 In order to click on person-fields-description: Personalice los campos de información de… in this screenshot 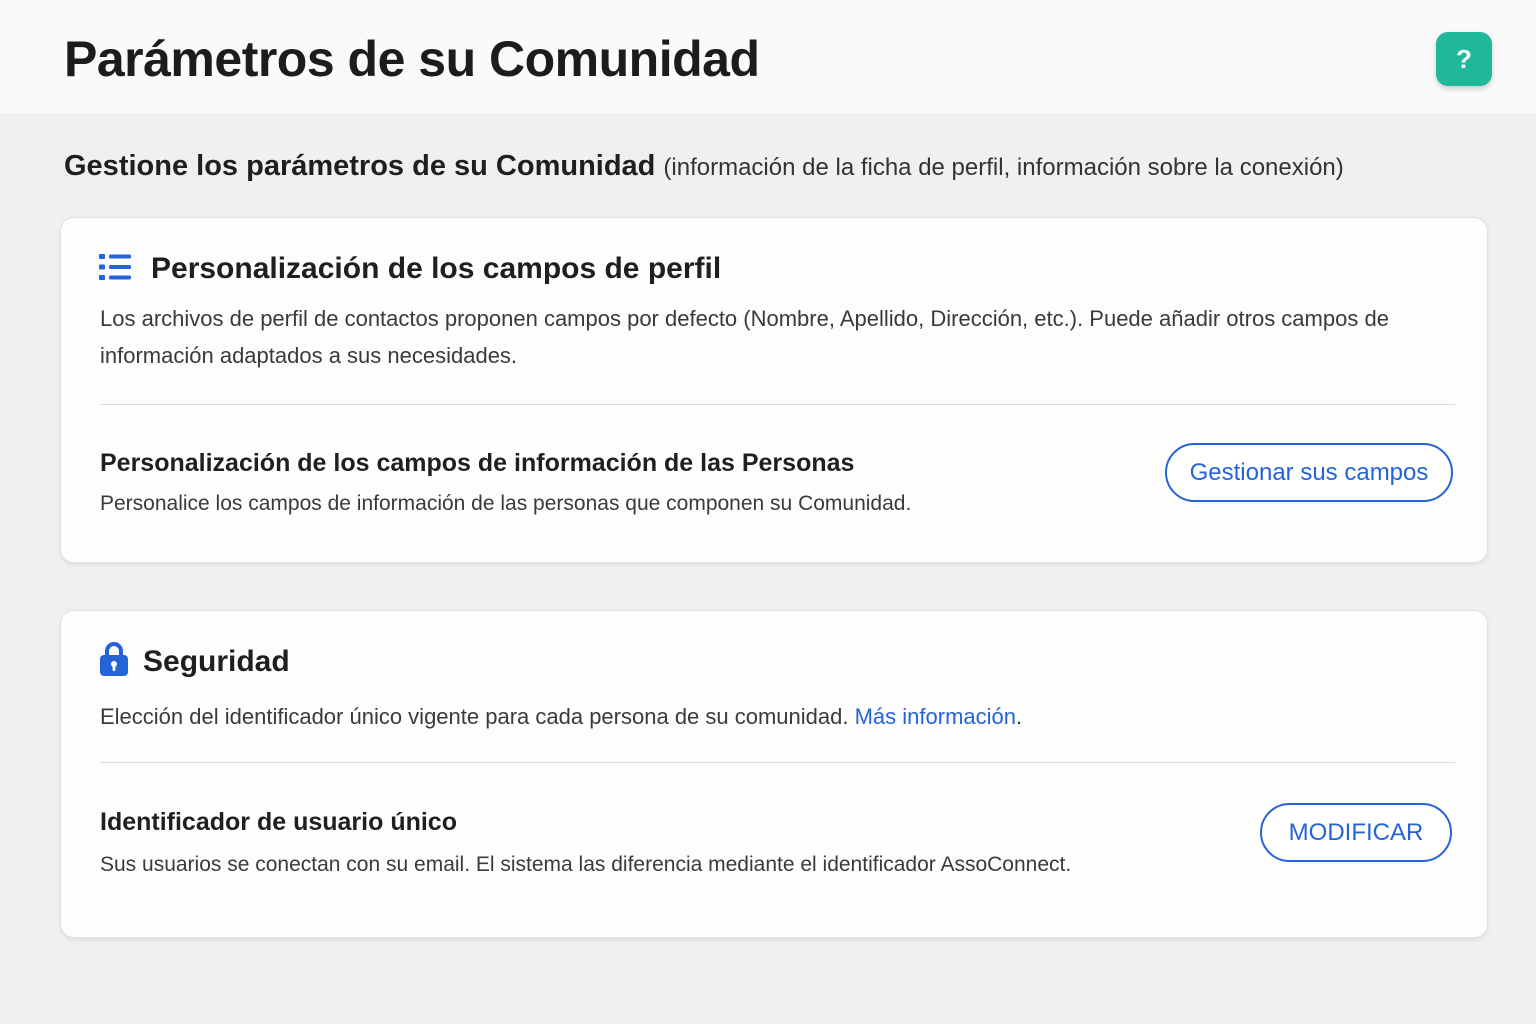, I will do `click(506, 503)`.